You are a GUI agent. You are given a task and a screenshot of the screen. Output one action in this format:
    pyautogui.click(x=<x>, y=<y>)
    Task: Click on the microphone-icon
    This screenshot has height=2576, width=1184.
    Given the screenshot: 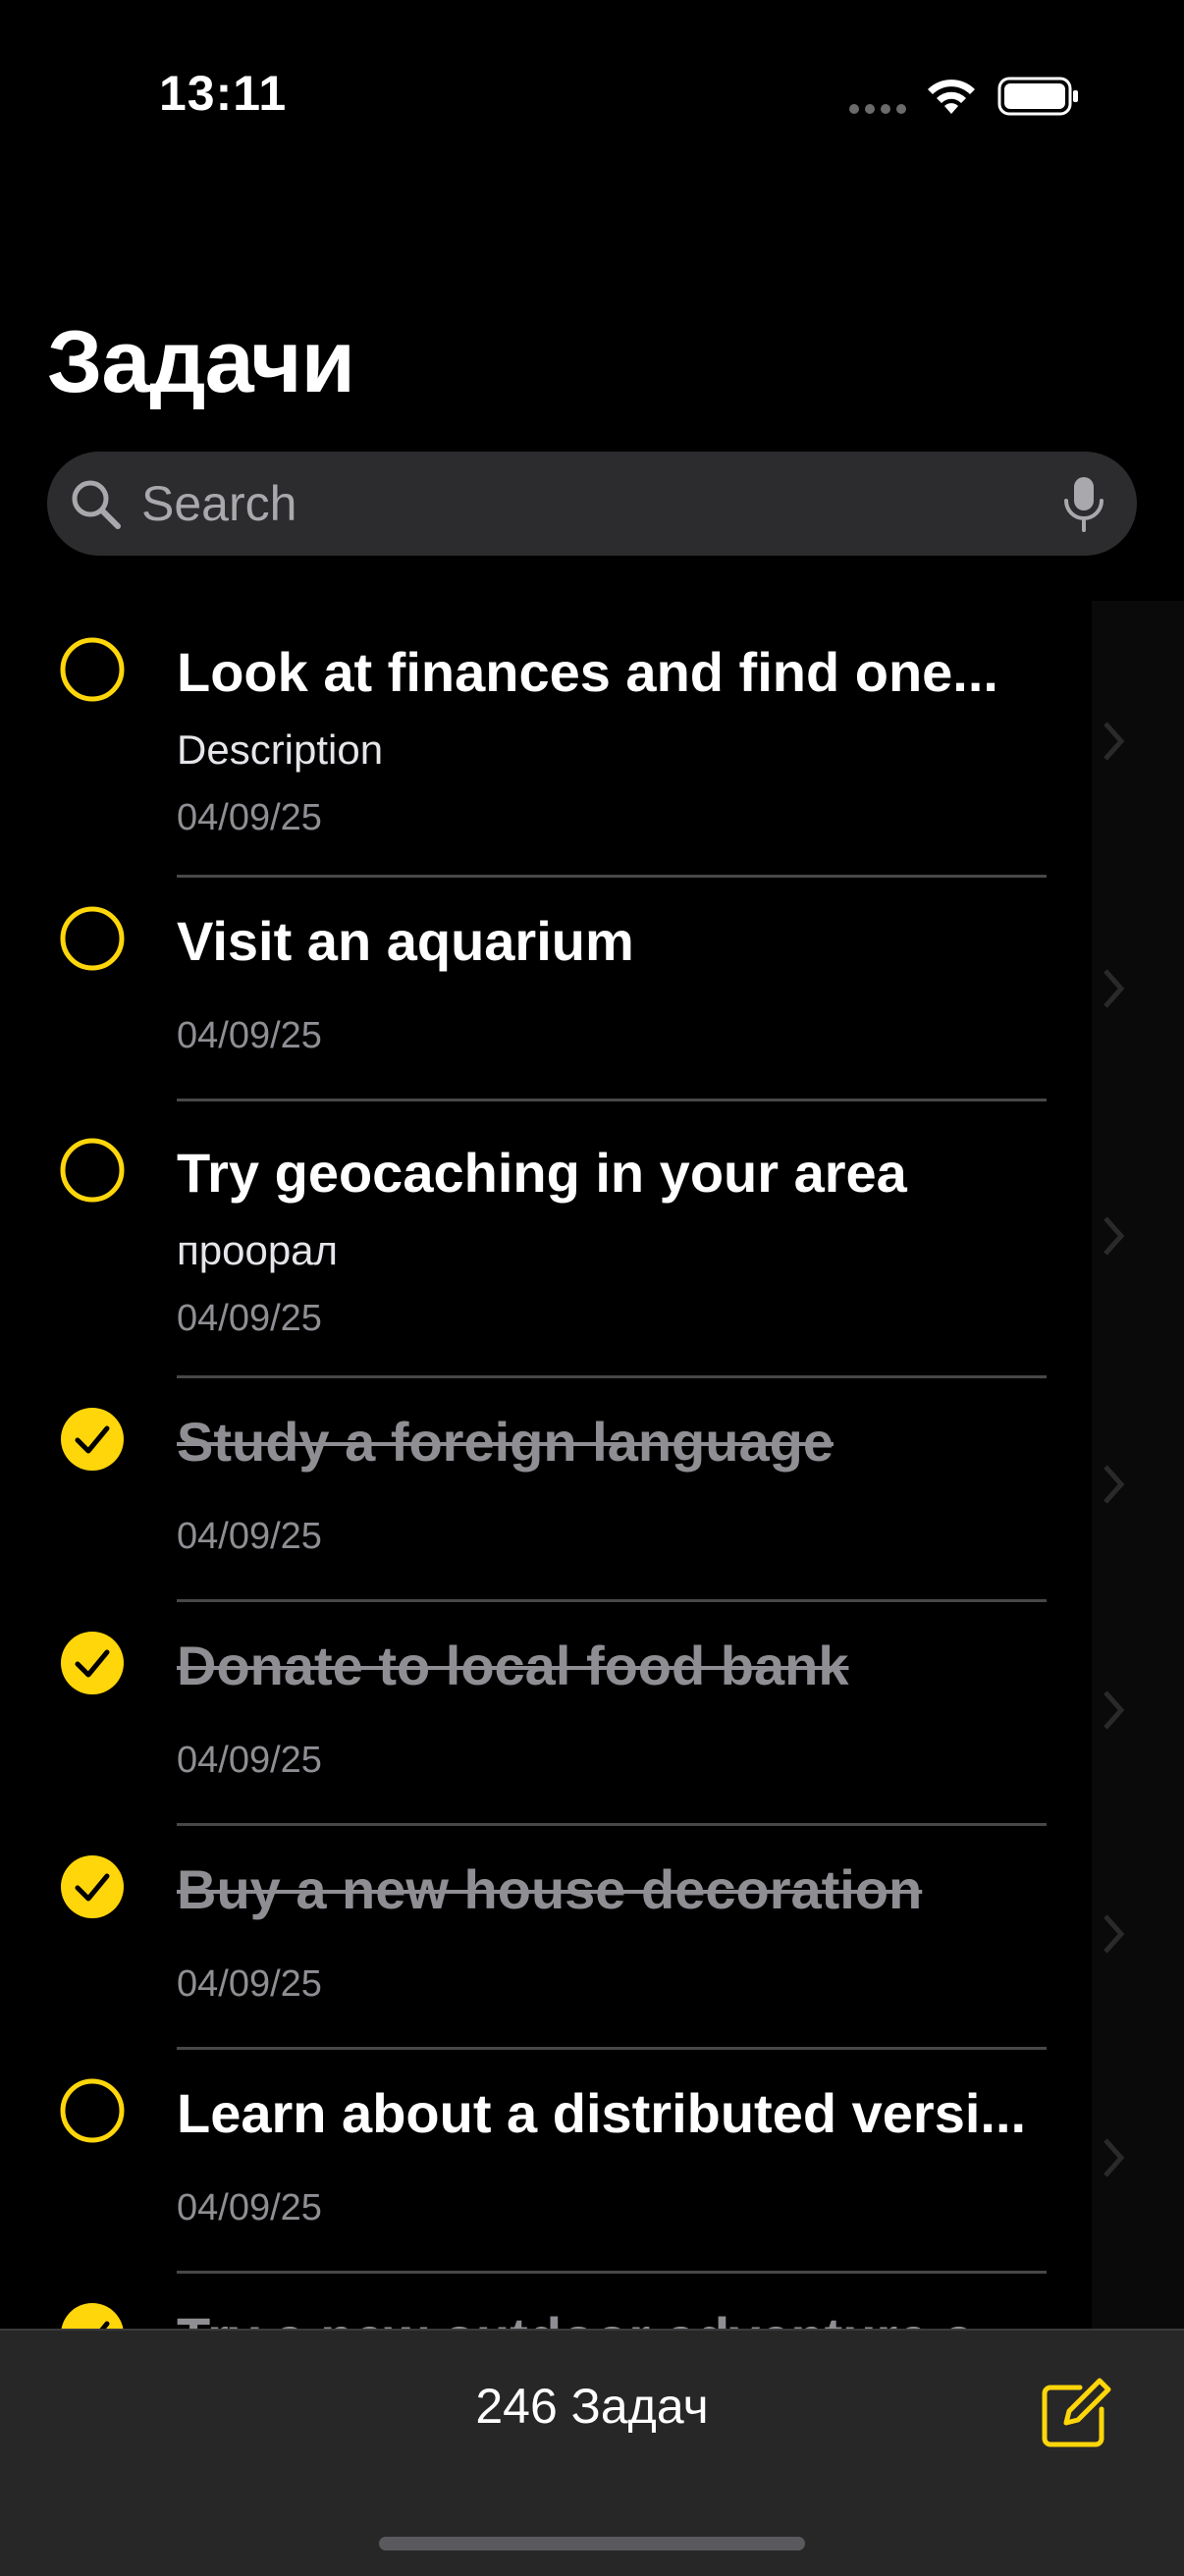 What is the action you would take?
    pyautogui.click(x=1083, y=504)
    